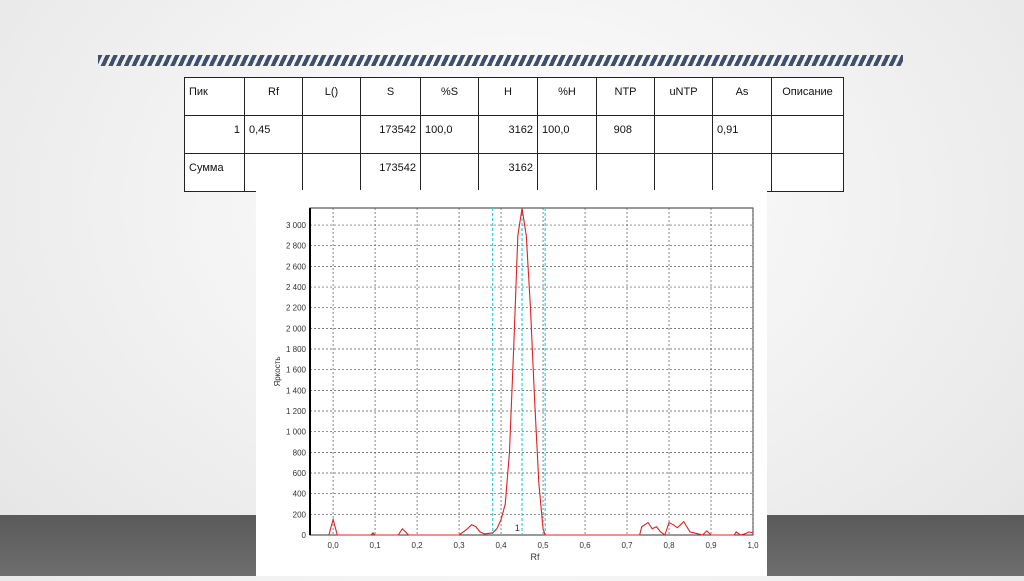 This screenshot has width=1024, height=581. I want to click on header-cell: L(), so click(331, 96).